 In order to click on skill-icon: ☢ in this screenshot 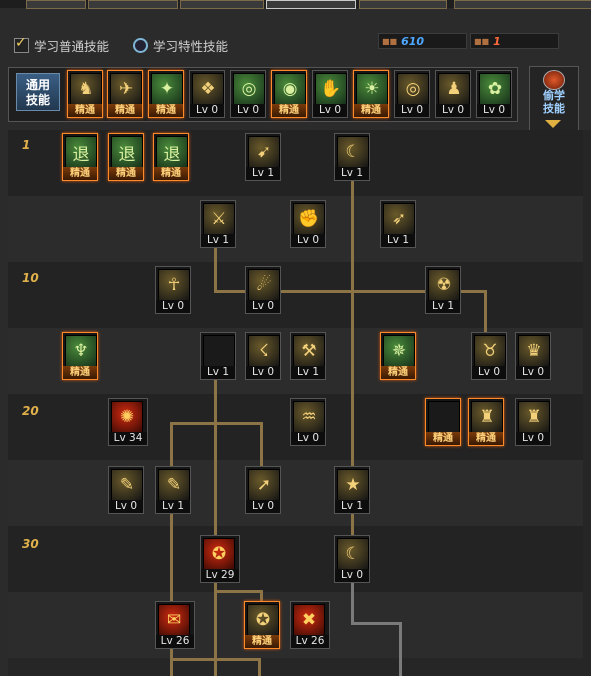, I will do `click(444, 285)`.